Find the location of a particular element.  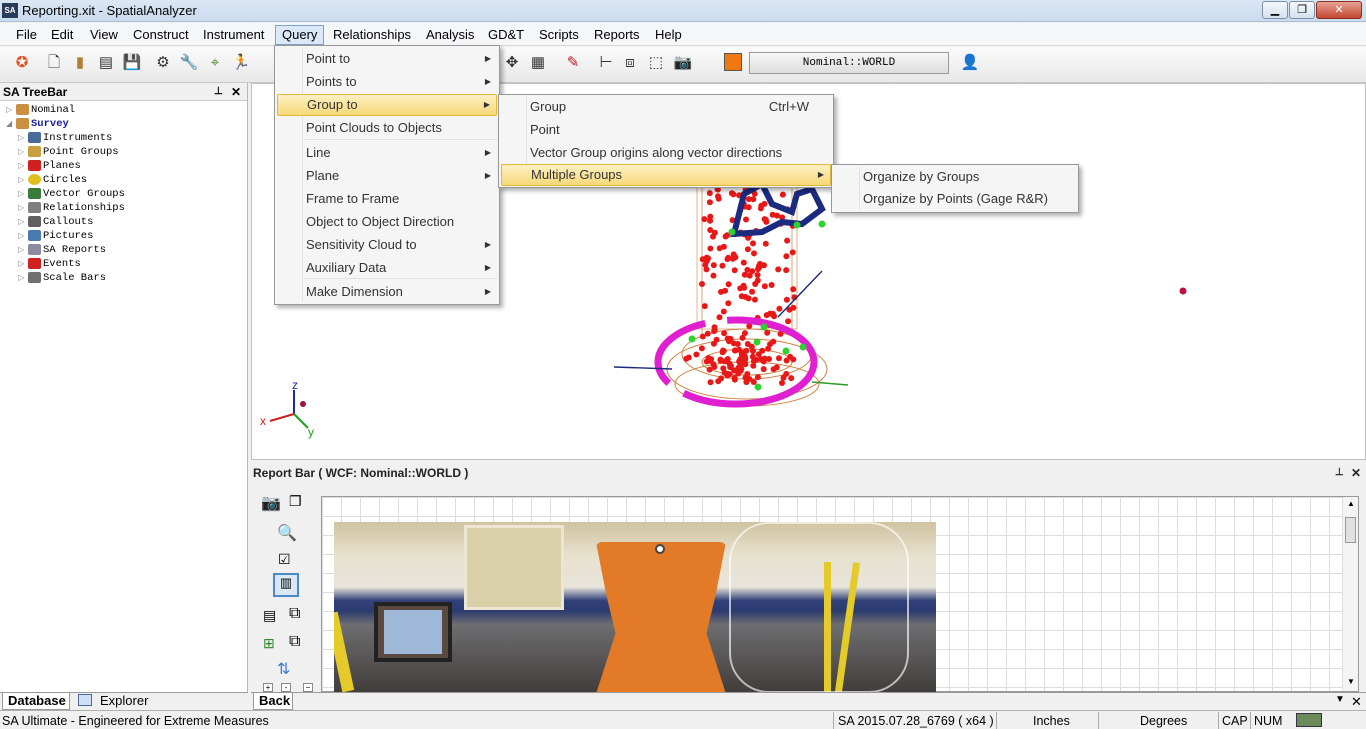

query-menu-item: Make Dimension ▶ is located at coordinates (387, 292).